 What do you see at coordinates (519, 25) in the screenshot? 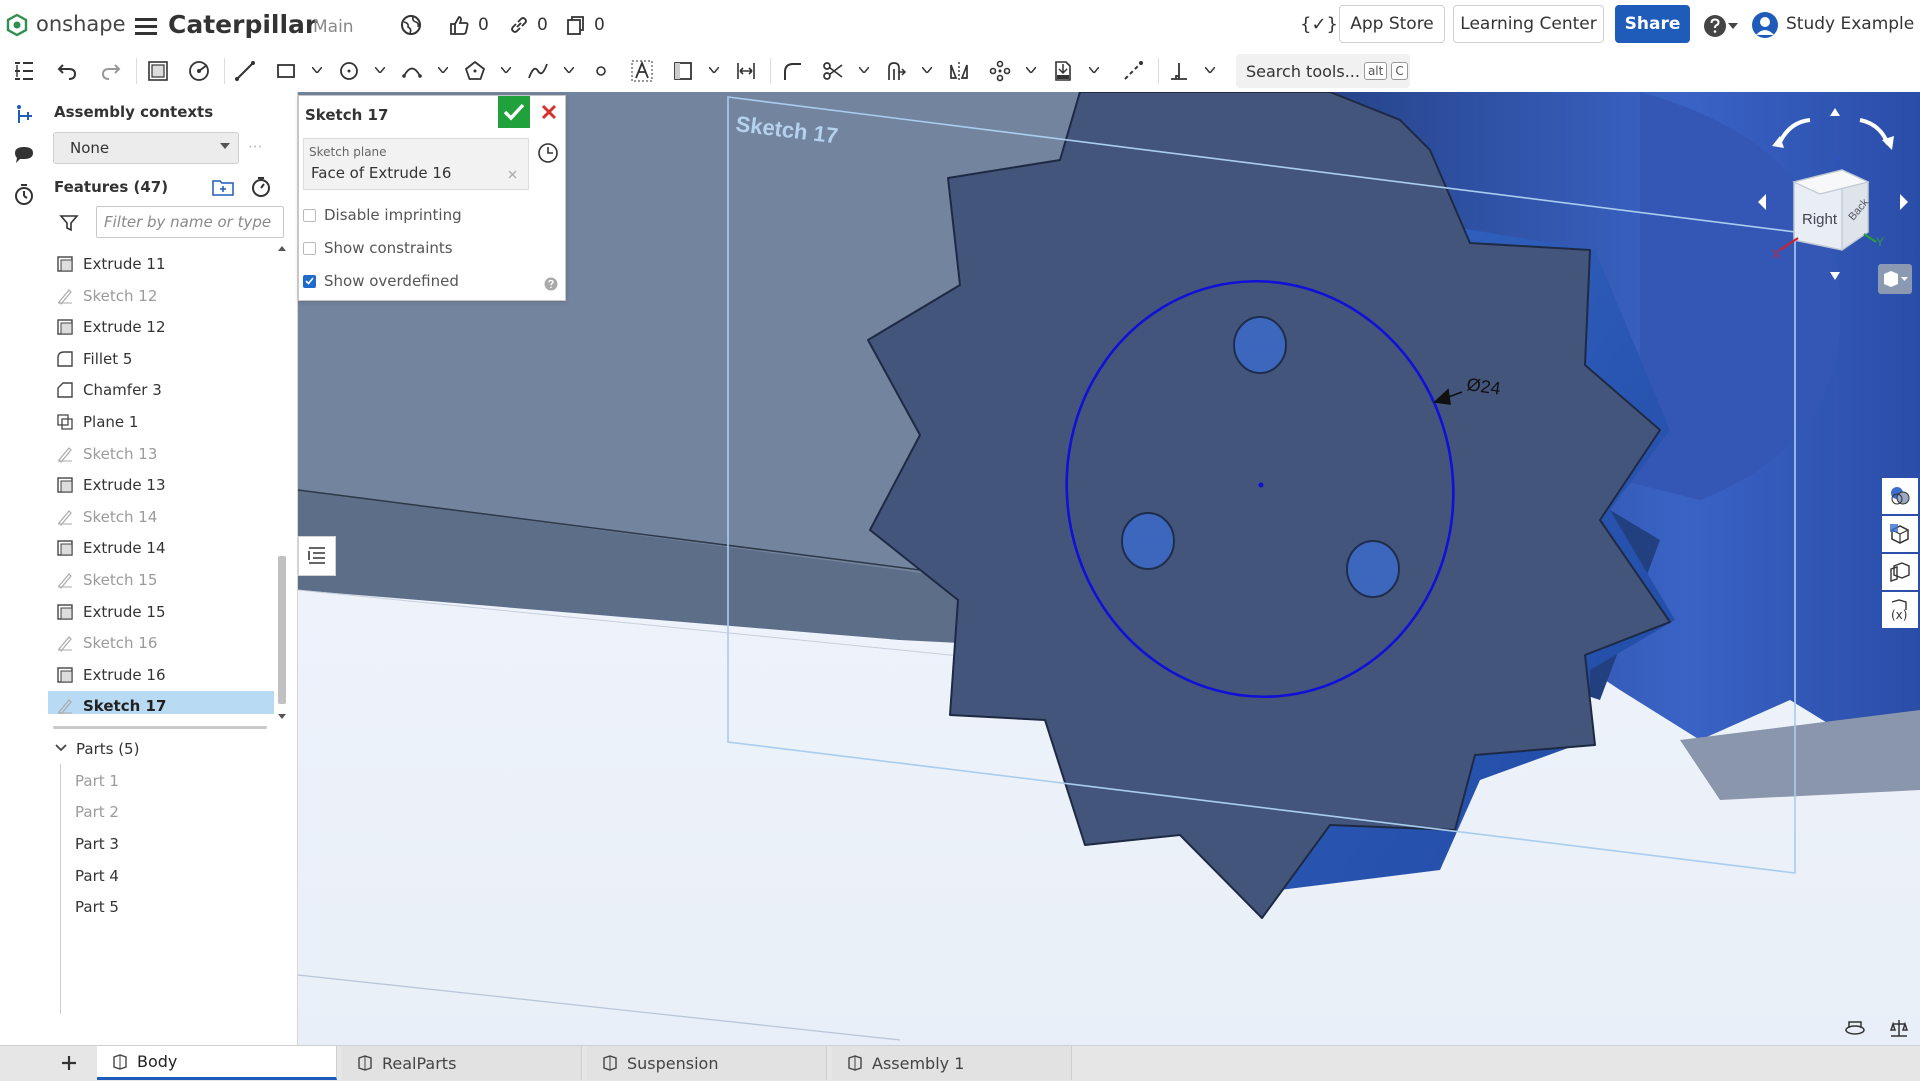
I see `link-icon` at bounding box center [519, 25].